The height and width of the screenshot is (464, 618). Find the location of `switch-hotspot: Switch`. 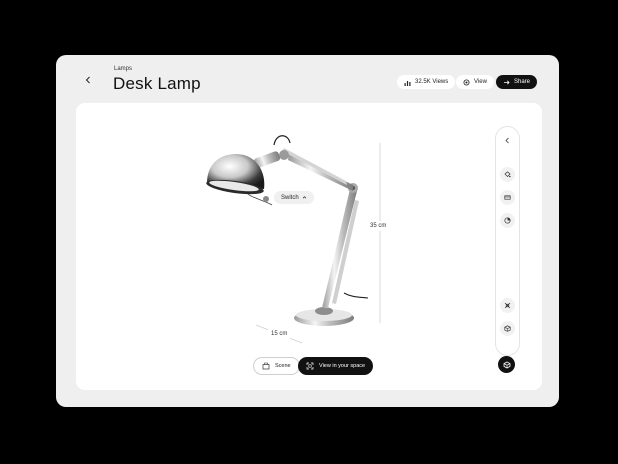

switch-hotspot: Switch is located at coordinates (294, 197).